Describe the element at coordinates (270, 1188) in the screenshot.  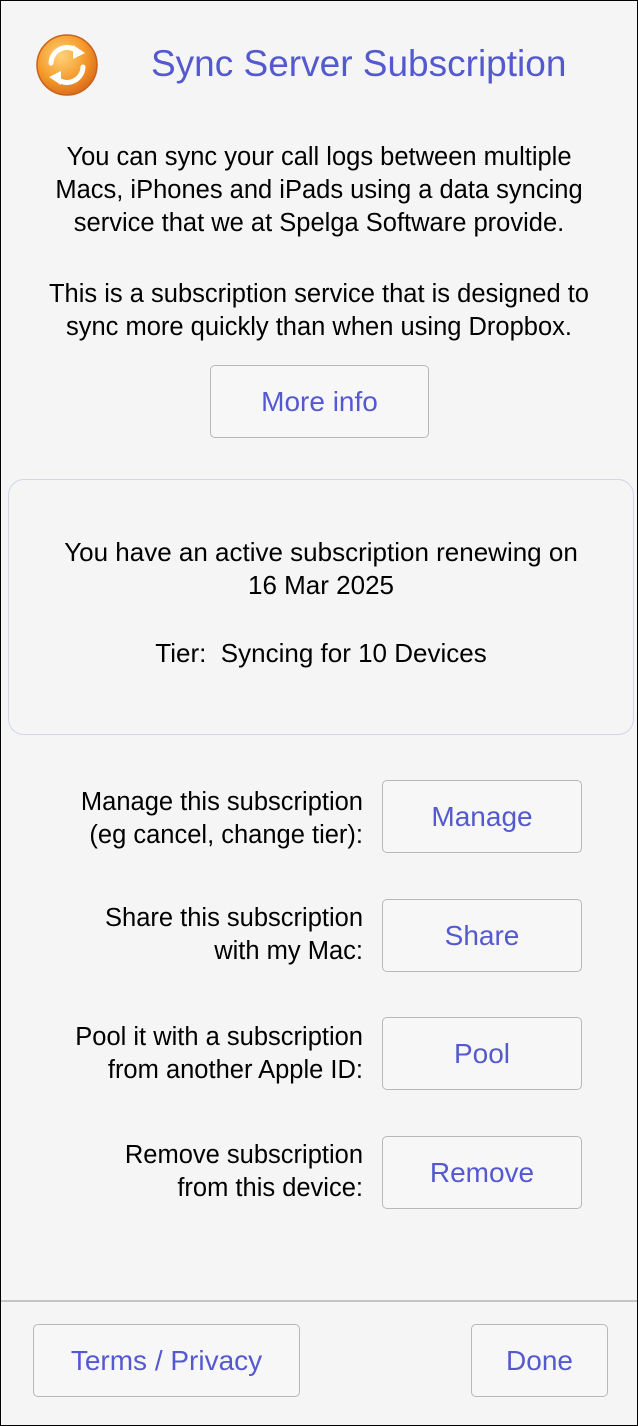
I see `label-line: from this device:` at that location.